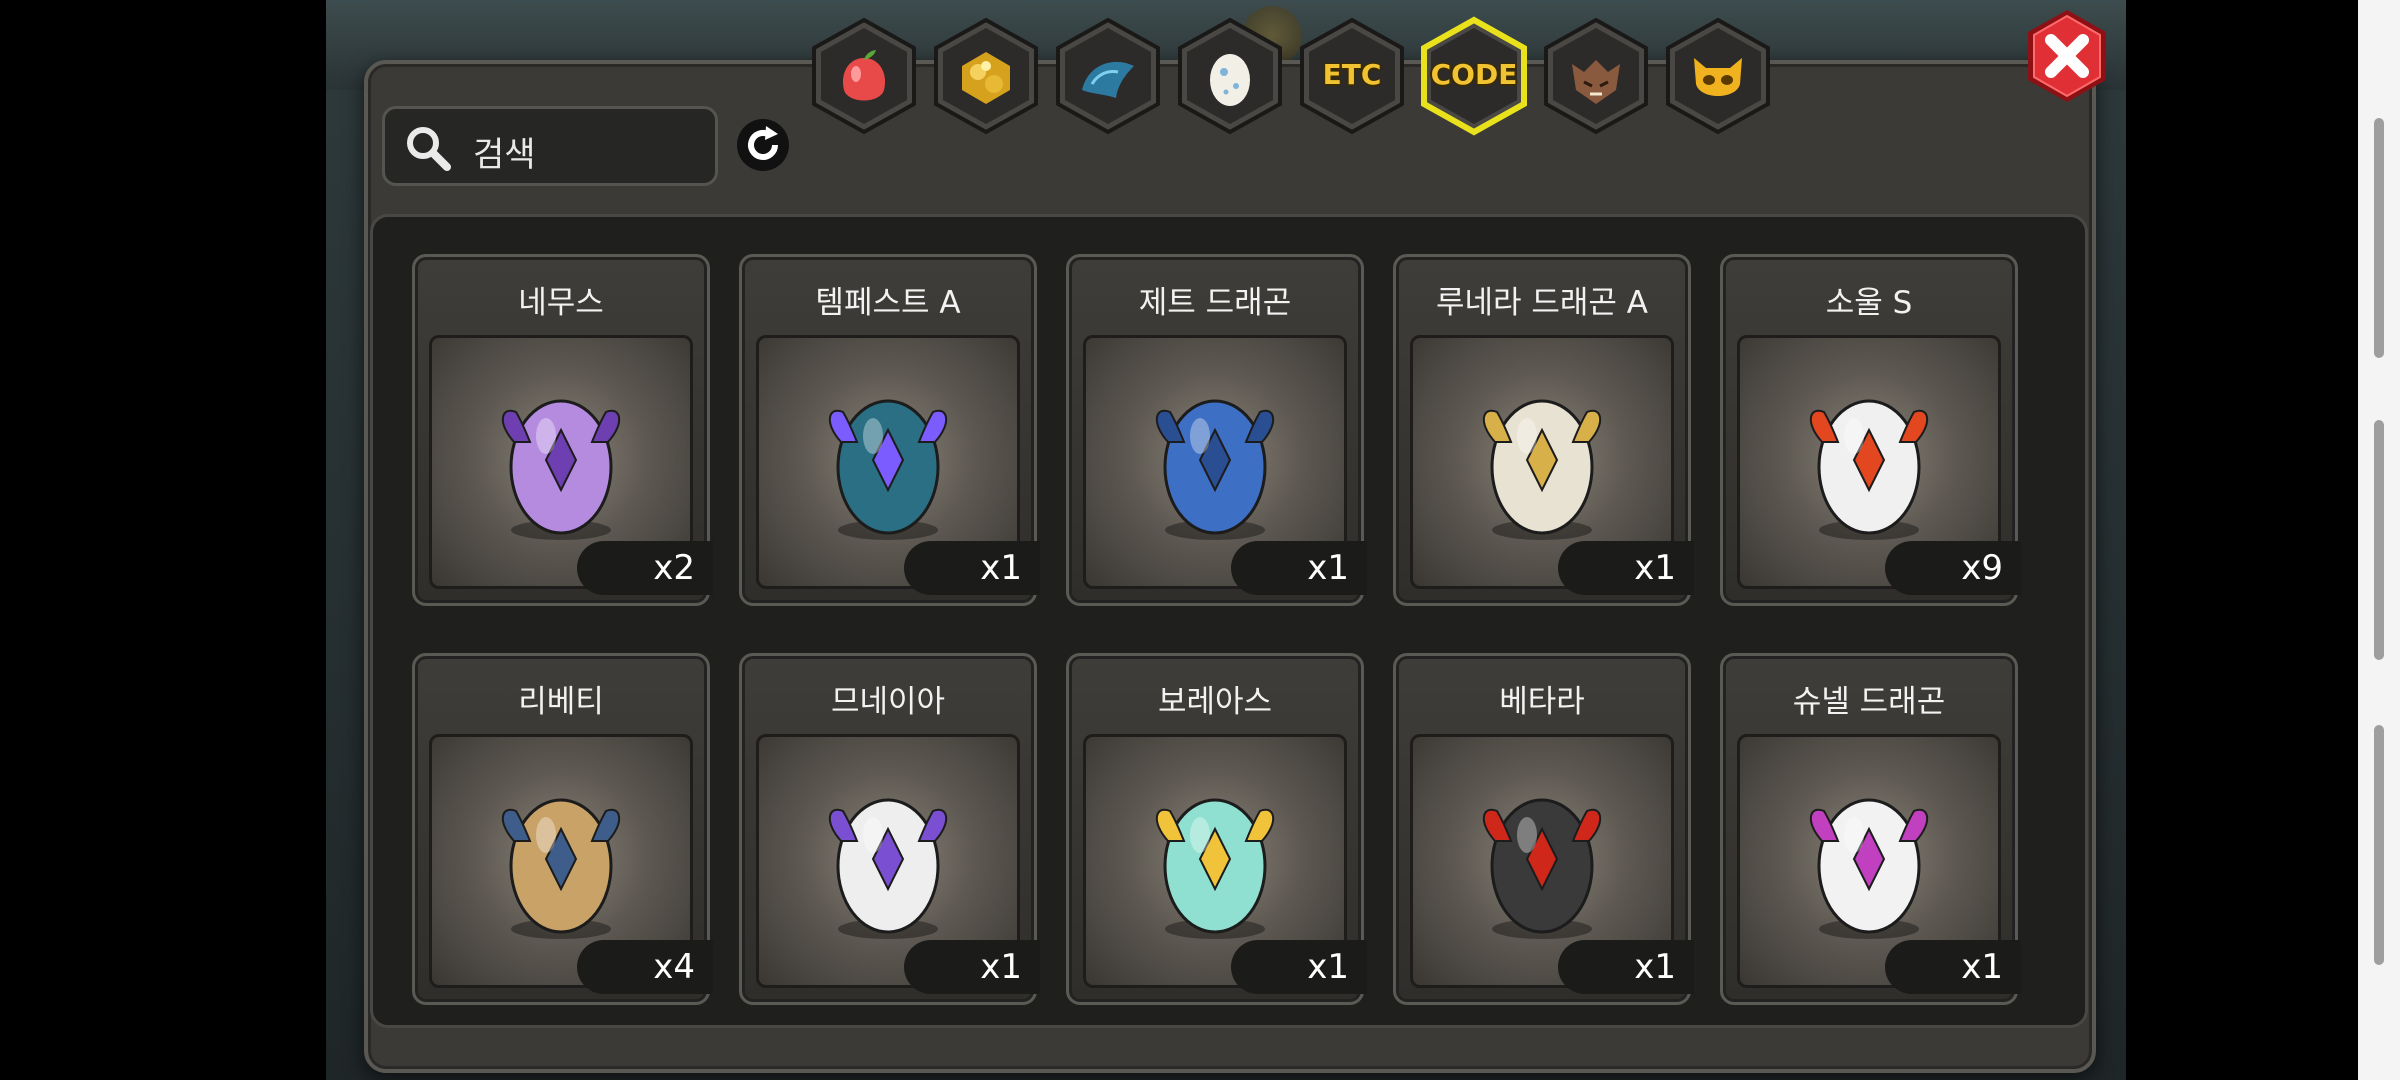 The width and height of the screenshot is (2400, 1080). I want to click on item-name: 제트 드래곤, so click(1215, 303).